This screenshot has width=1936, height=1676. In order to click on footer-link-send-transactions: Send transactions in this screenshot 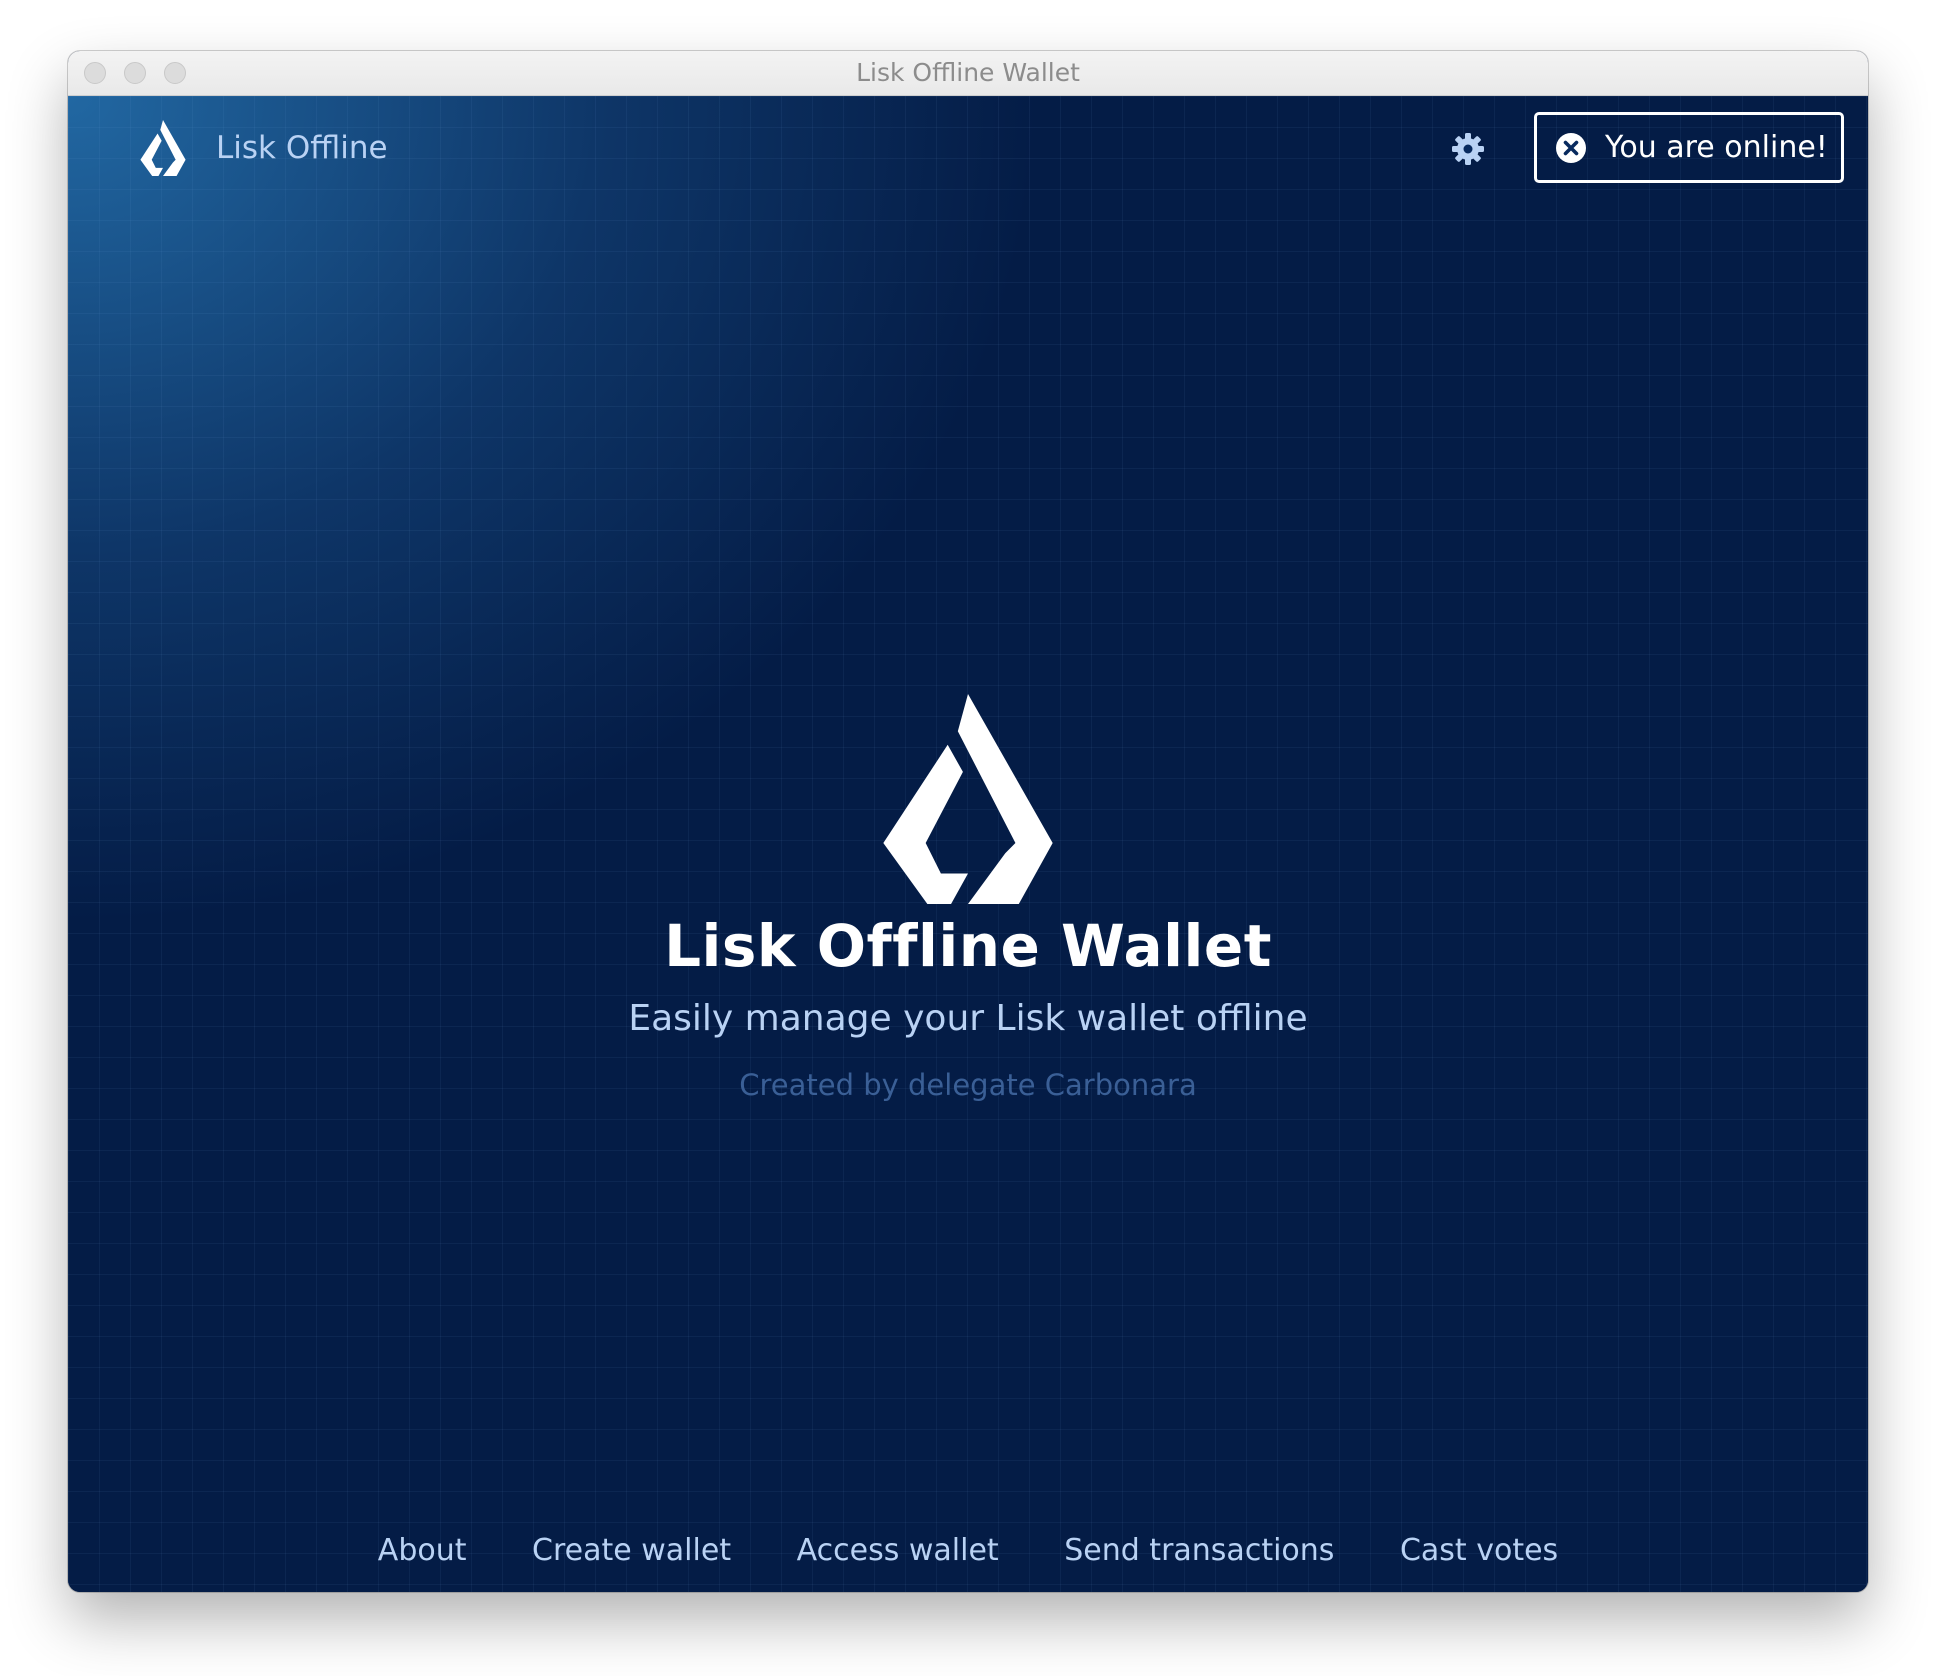, I will do `click(1199, 1550)`.